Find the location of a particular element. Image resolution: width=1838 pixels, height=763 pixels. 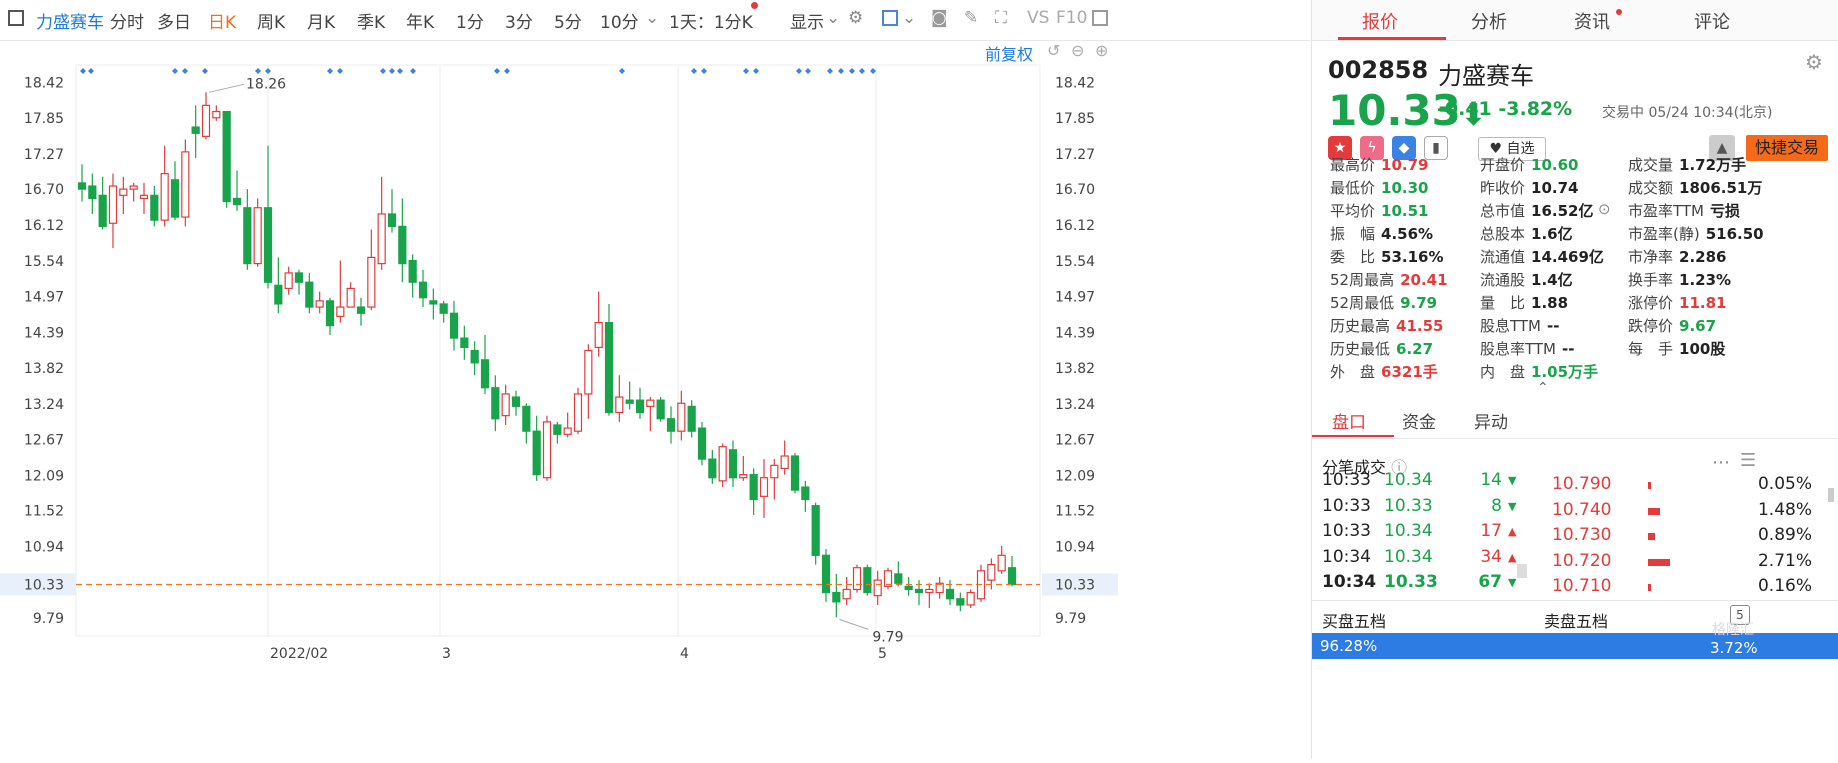

interval-dropdown: 1天：1分K is located at coordinates (711, 20).